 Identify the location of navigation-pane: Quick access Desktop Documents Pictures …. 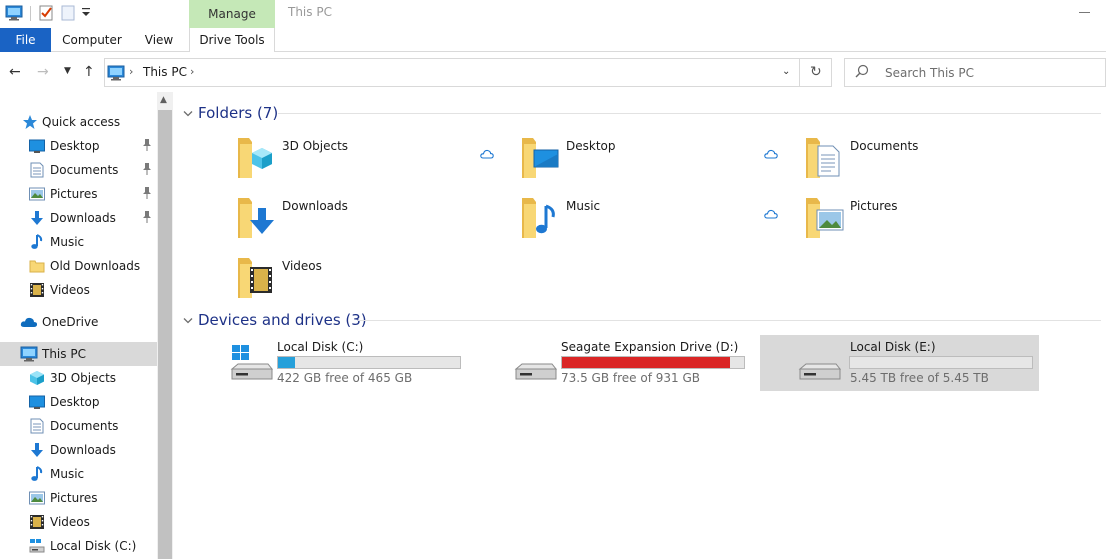
(86, 325).